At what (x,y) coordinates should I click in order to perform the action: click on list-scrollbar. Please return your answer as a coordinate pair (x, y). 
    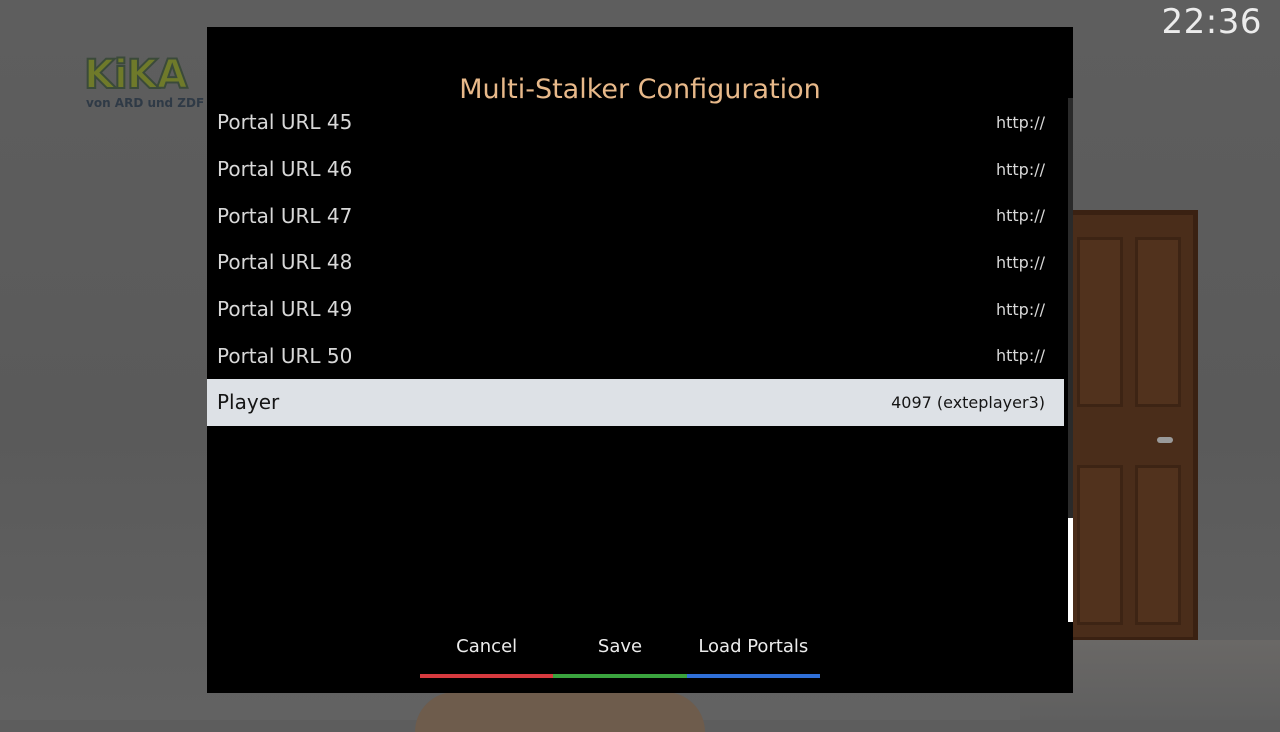
    Looking at the image, I should click on (1070, 360).